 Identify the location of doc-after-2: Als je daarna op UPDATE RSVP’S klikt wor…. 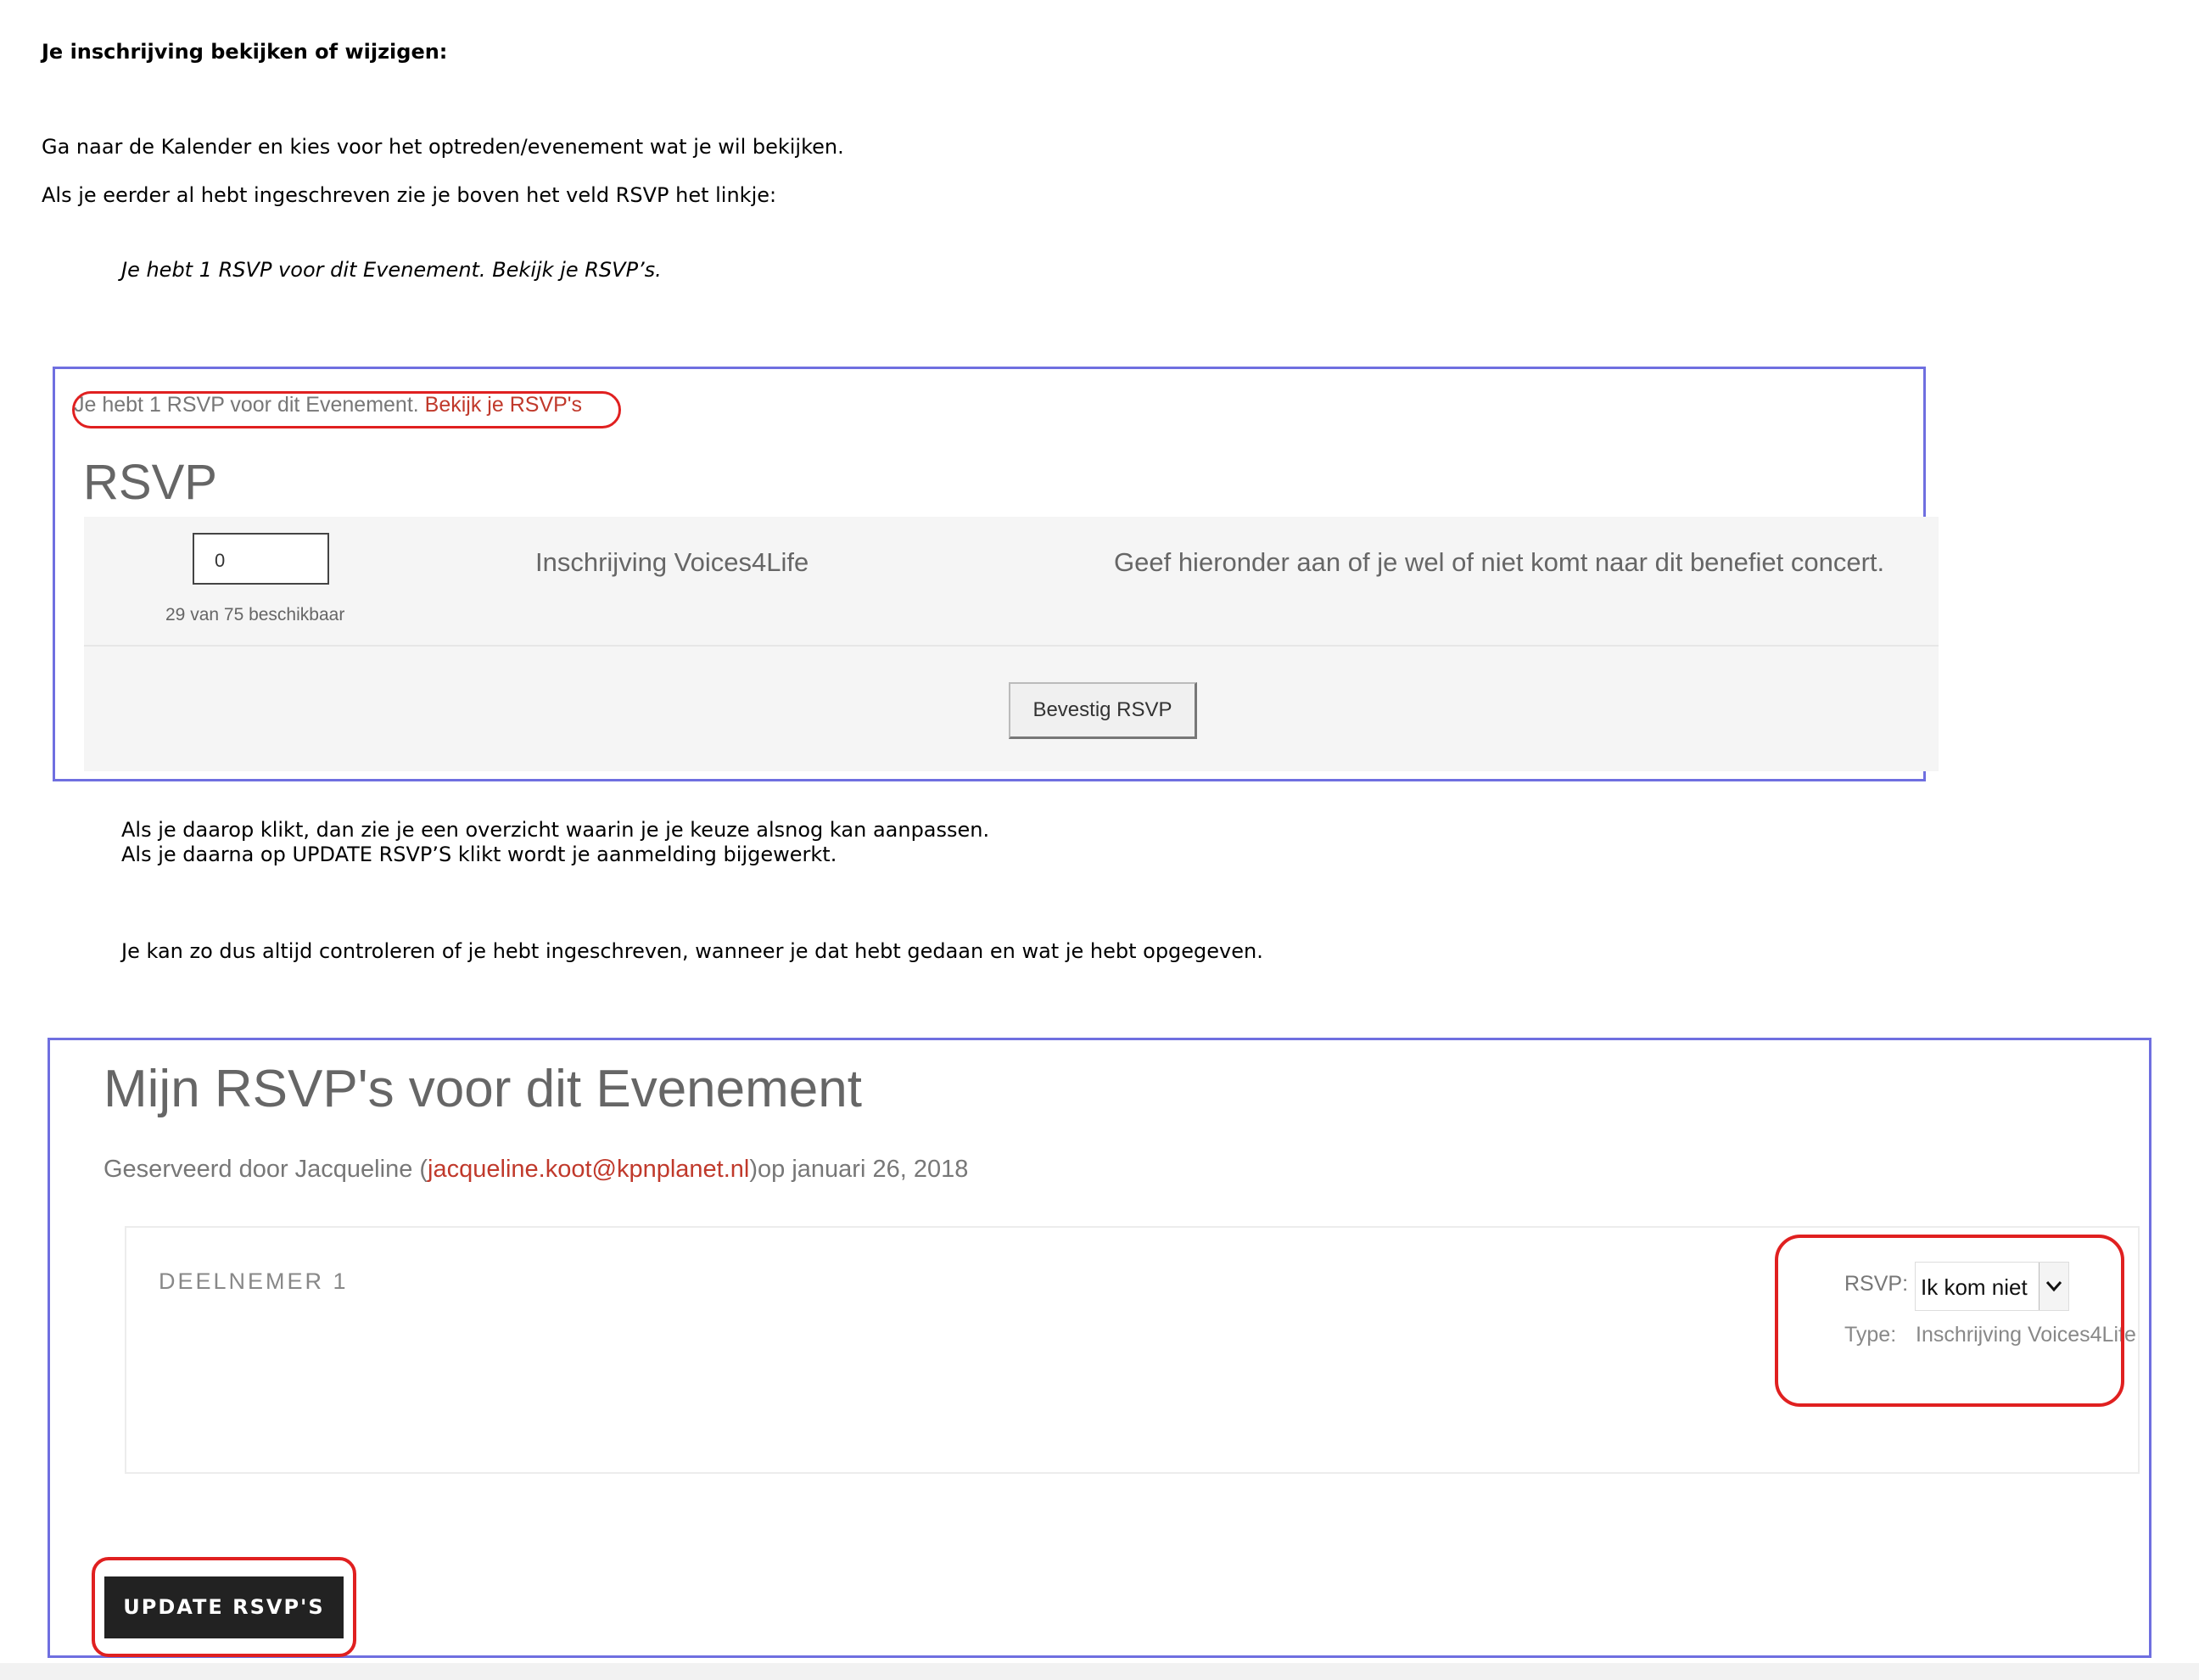
(479, 855).